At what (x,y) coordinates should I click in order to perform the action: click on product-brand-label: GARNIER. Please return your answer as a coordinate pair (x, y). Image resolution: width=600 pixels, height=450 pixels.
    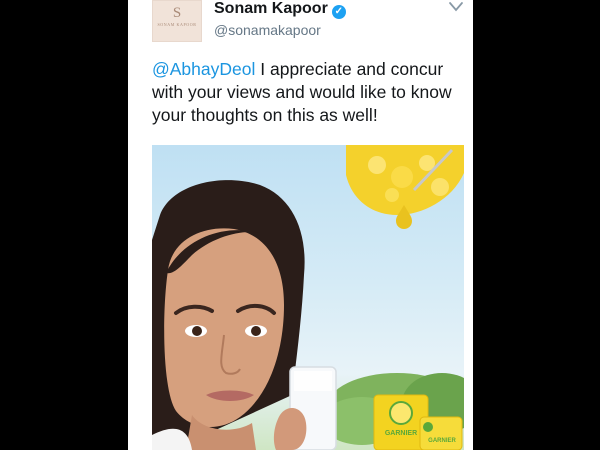
    Looking at the image, I should click on (401, 433).